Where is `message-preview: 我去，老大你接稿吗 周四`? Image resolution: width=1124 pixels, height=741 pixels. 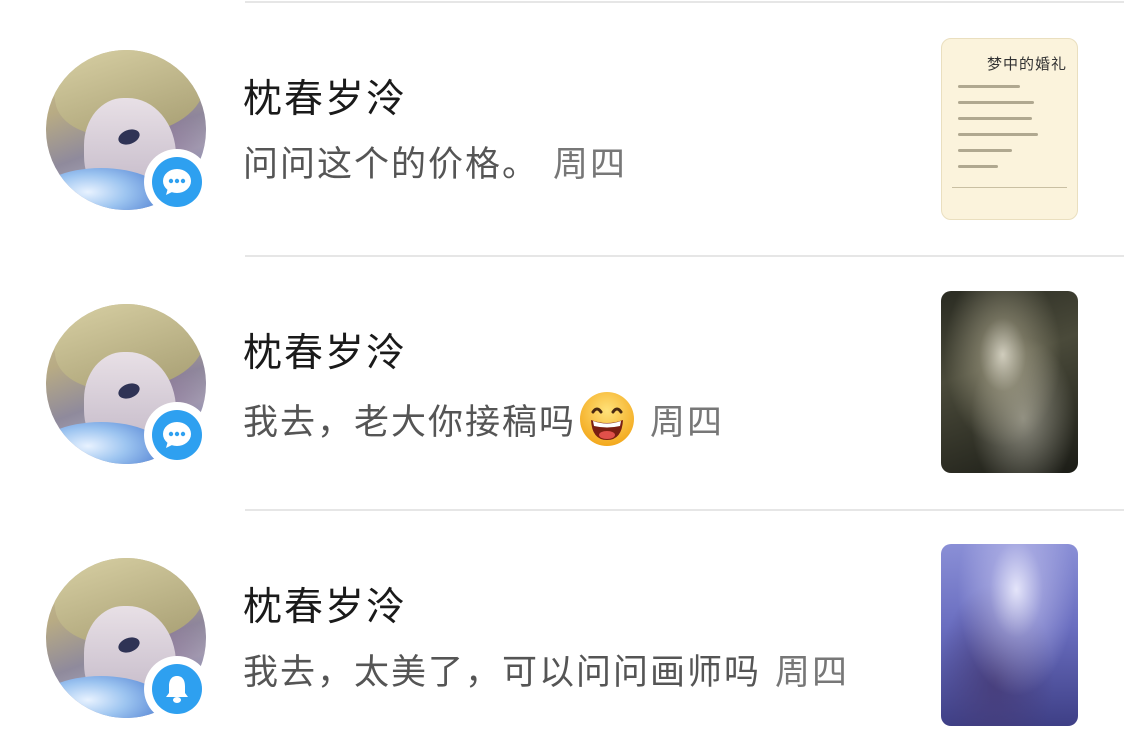
message-preview: 我去，老大你接稿吗 周四 is located at coordinates (483, 419).